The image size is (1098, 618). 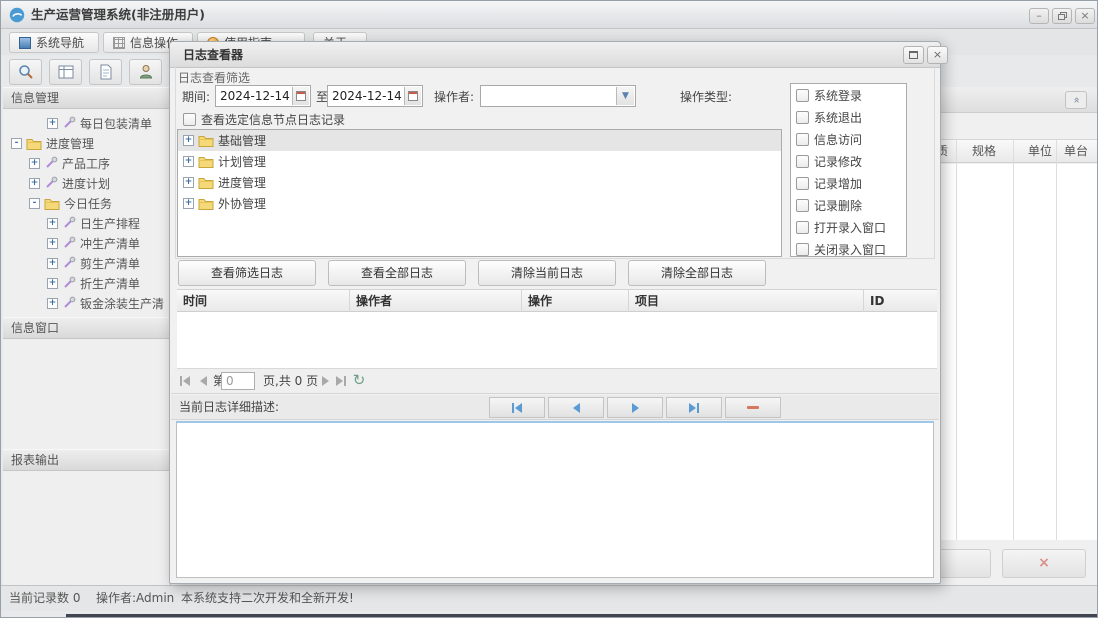 What do you see at coordinates (65, 72) in the screenshot?
I see `list-view-button` at bounding box center [65, 72].